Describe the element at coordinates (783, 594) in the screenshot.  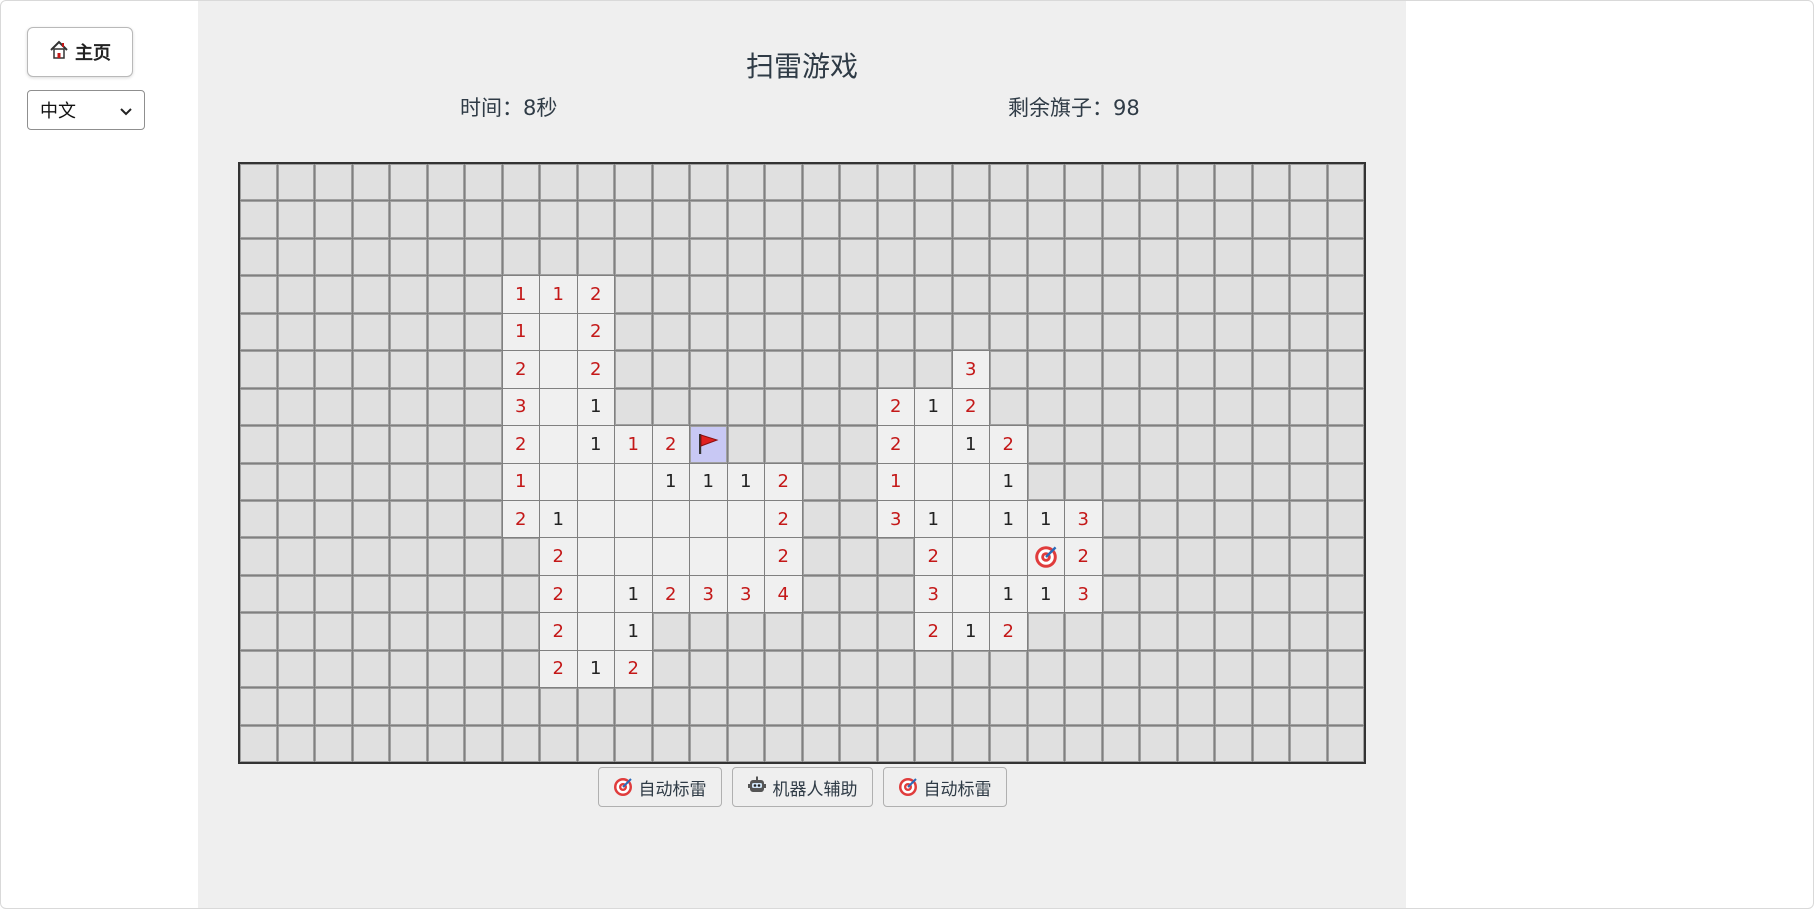
I see `revealed-cell: 4` at that location.